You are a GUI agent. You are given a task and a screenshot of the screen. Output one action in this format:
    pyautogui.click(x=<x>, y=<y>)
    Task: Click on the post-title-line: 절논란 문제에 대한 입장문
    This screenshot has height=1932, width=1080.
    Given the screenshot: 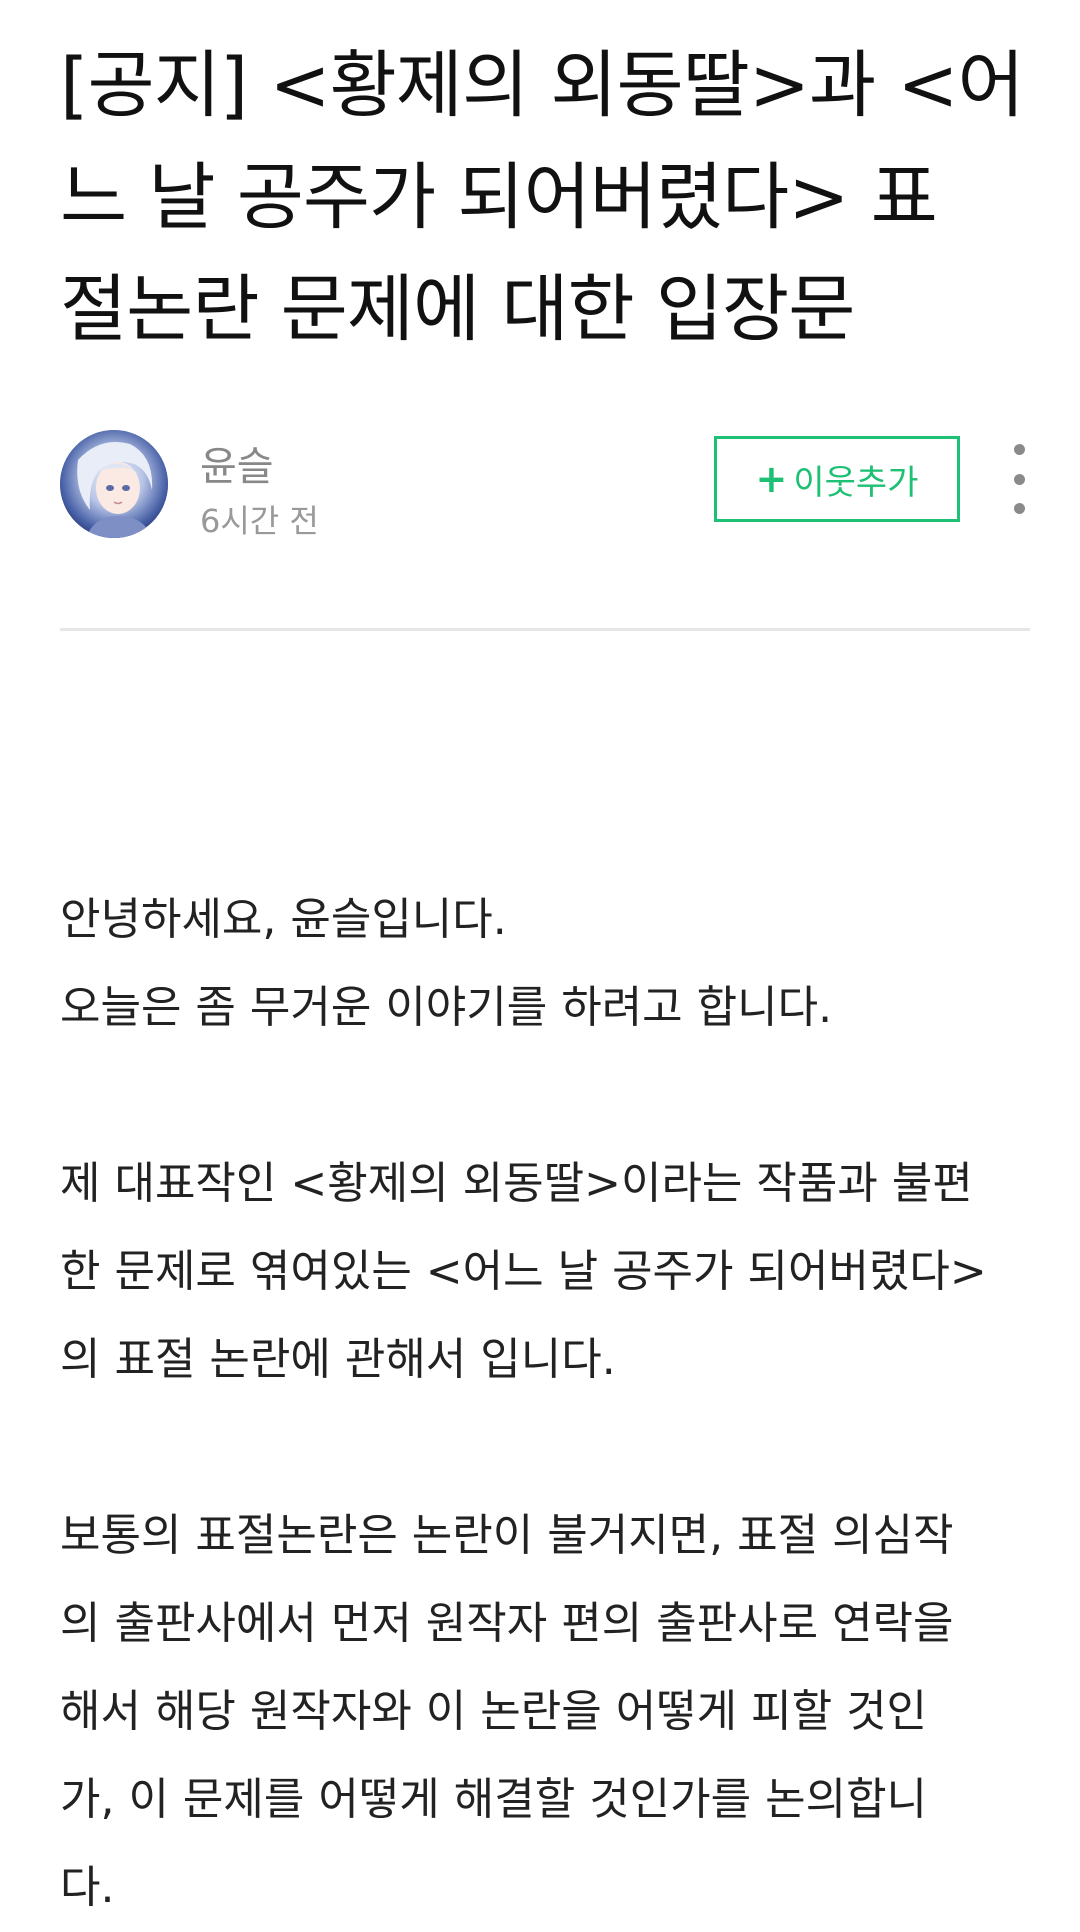 What is the action you would take?
    pyautogui.click(x=457, y=309)
    